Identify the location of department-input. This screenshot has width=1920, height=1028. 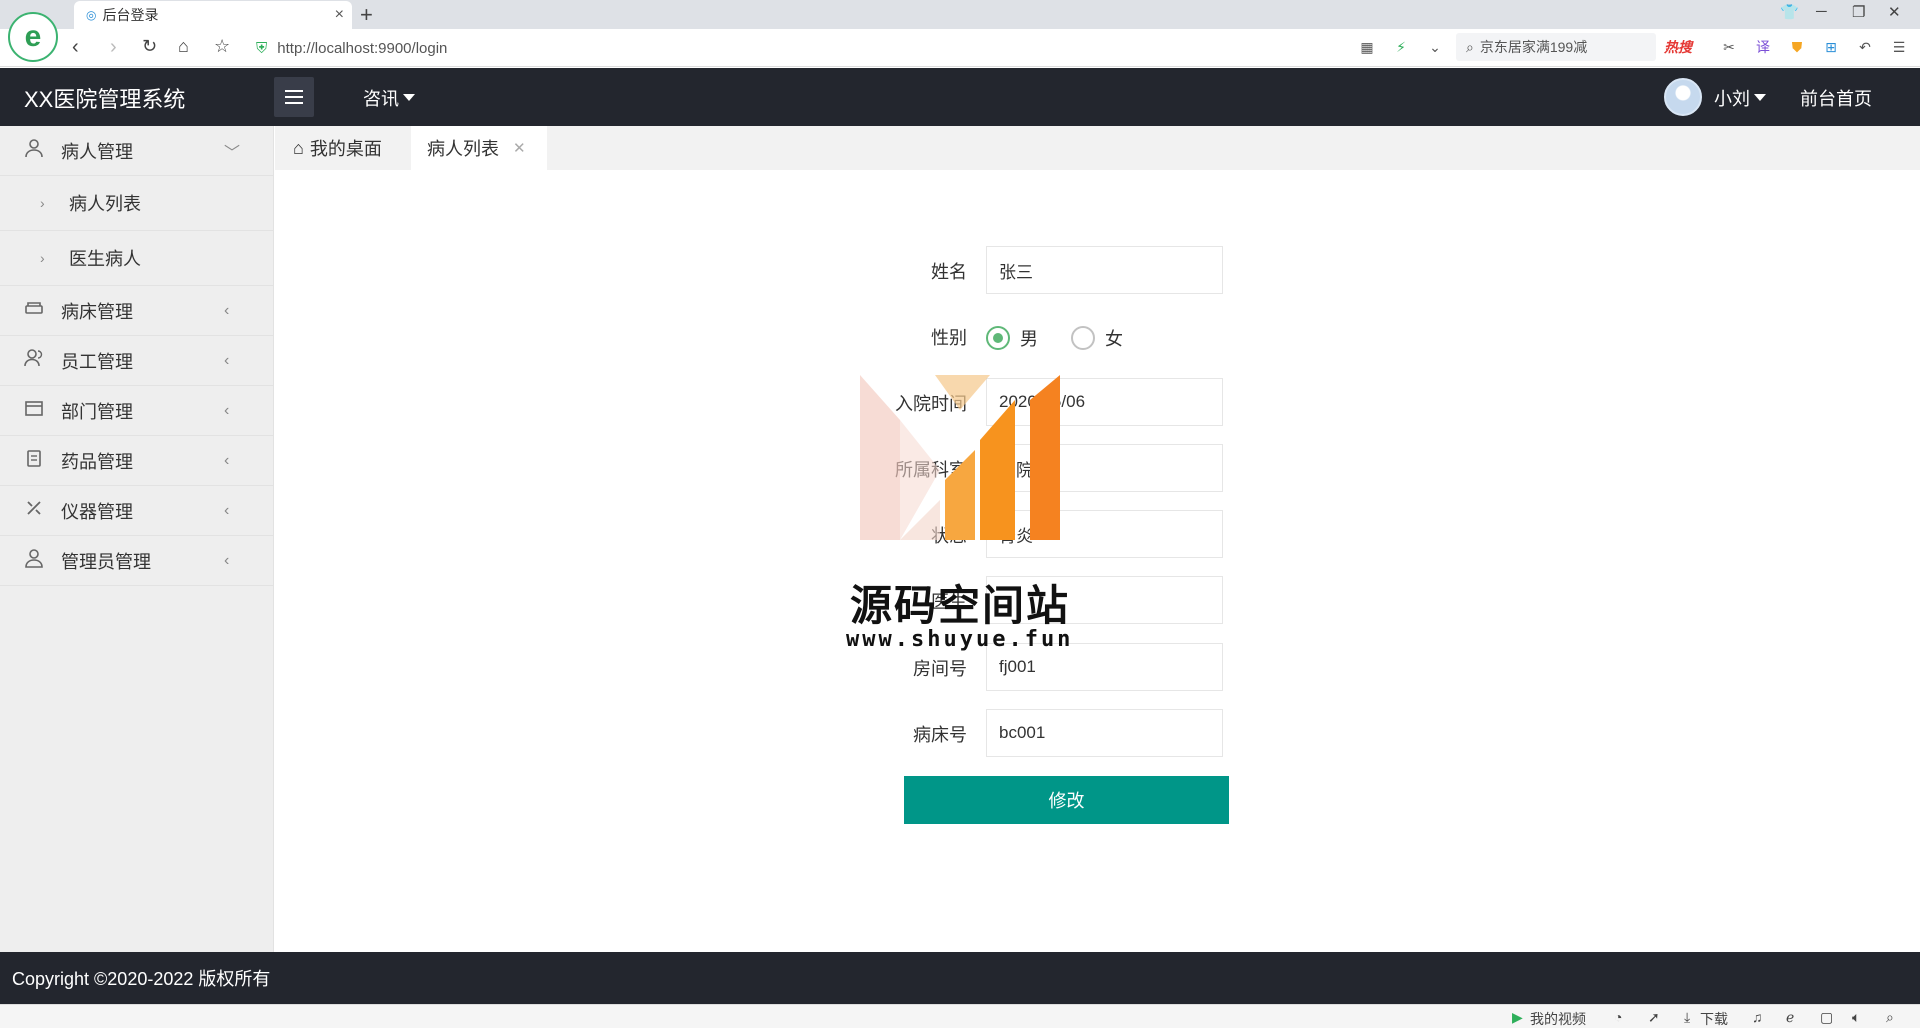
(1104, 468).